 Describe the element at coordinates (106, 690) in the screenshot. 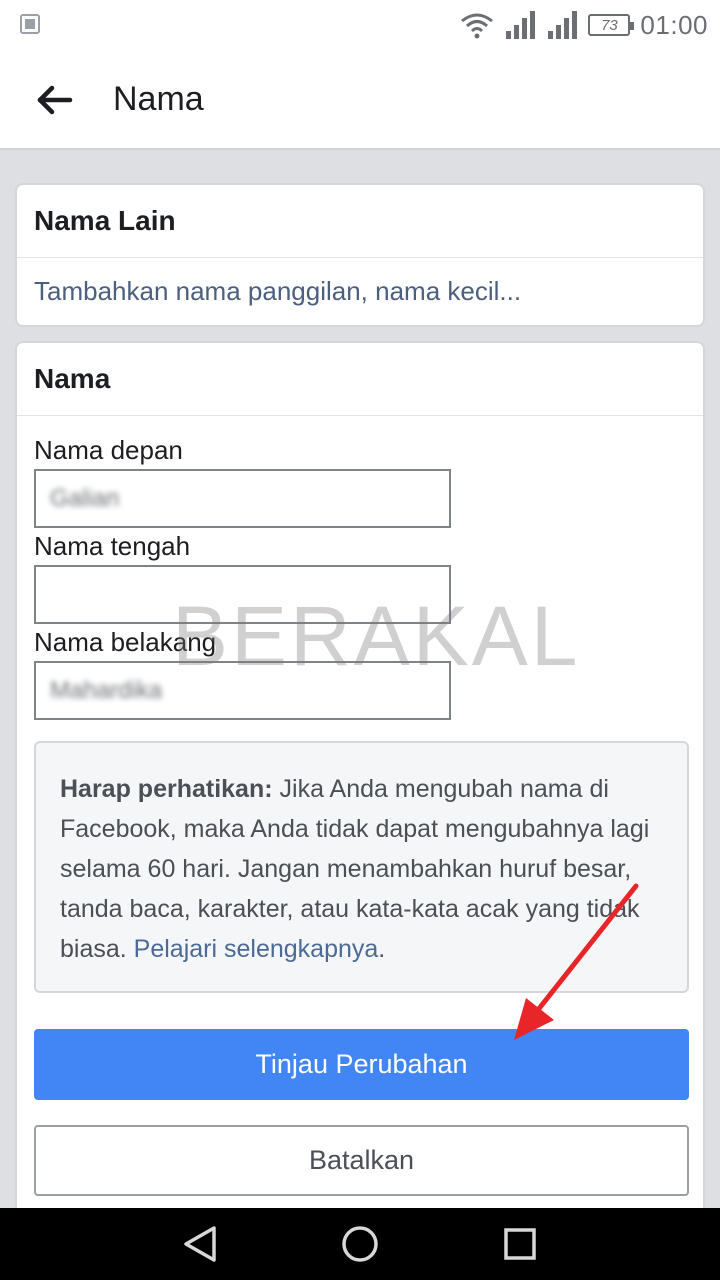

I see `last-name-value: Mahardika` at that location.